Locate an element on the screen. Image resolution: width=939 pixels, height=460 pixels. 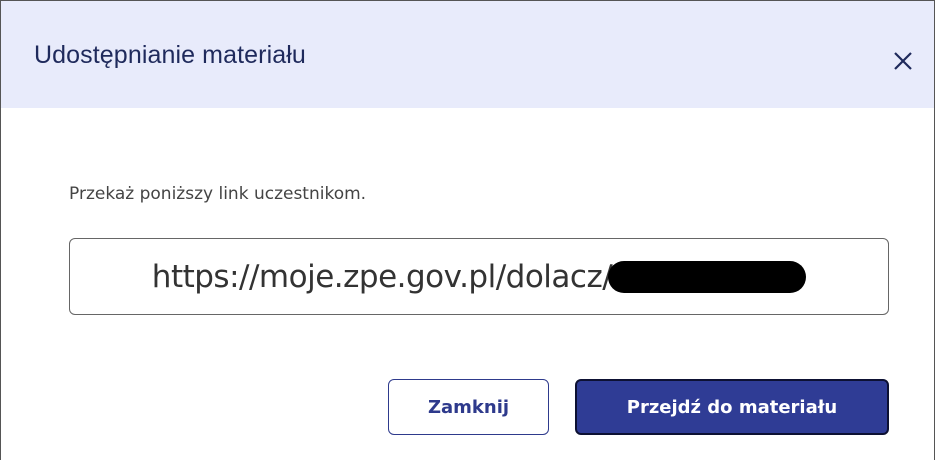
close-icon is located at coordinates (903, 61).